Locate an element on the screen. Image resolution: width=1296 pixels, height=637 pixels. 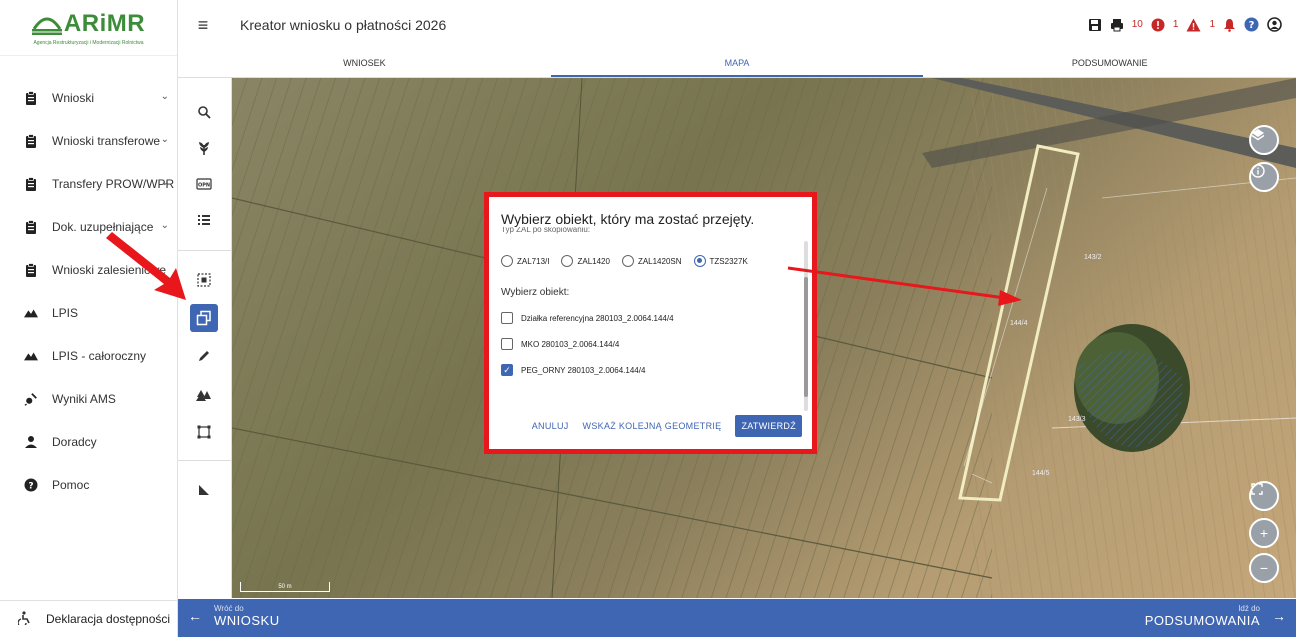
print-icon is located at coordinates (1117, 25).